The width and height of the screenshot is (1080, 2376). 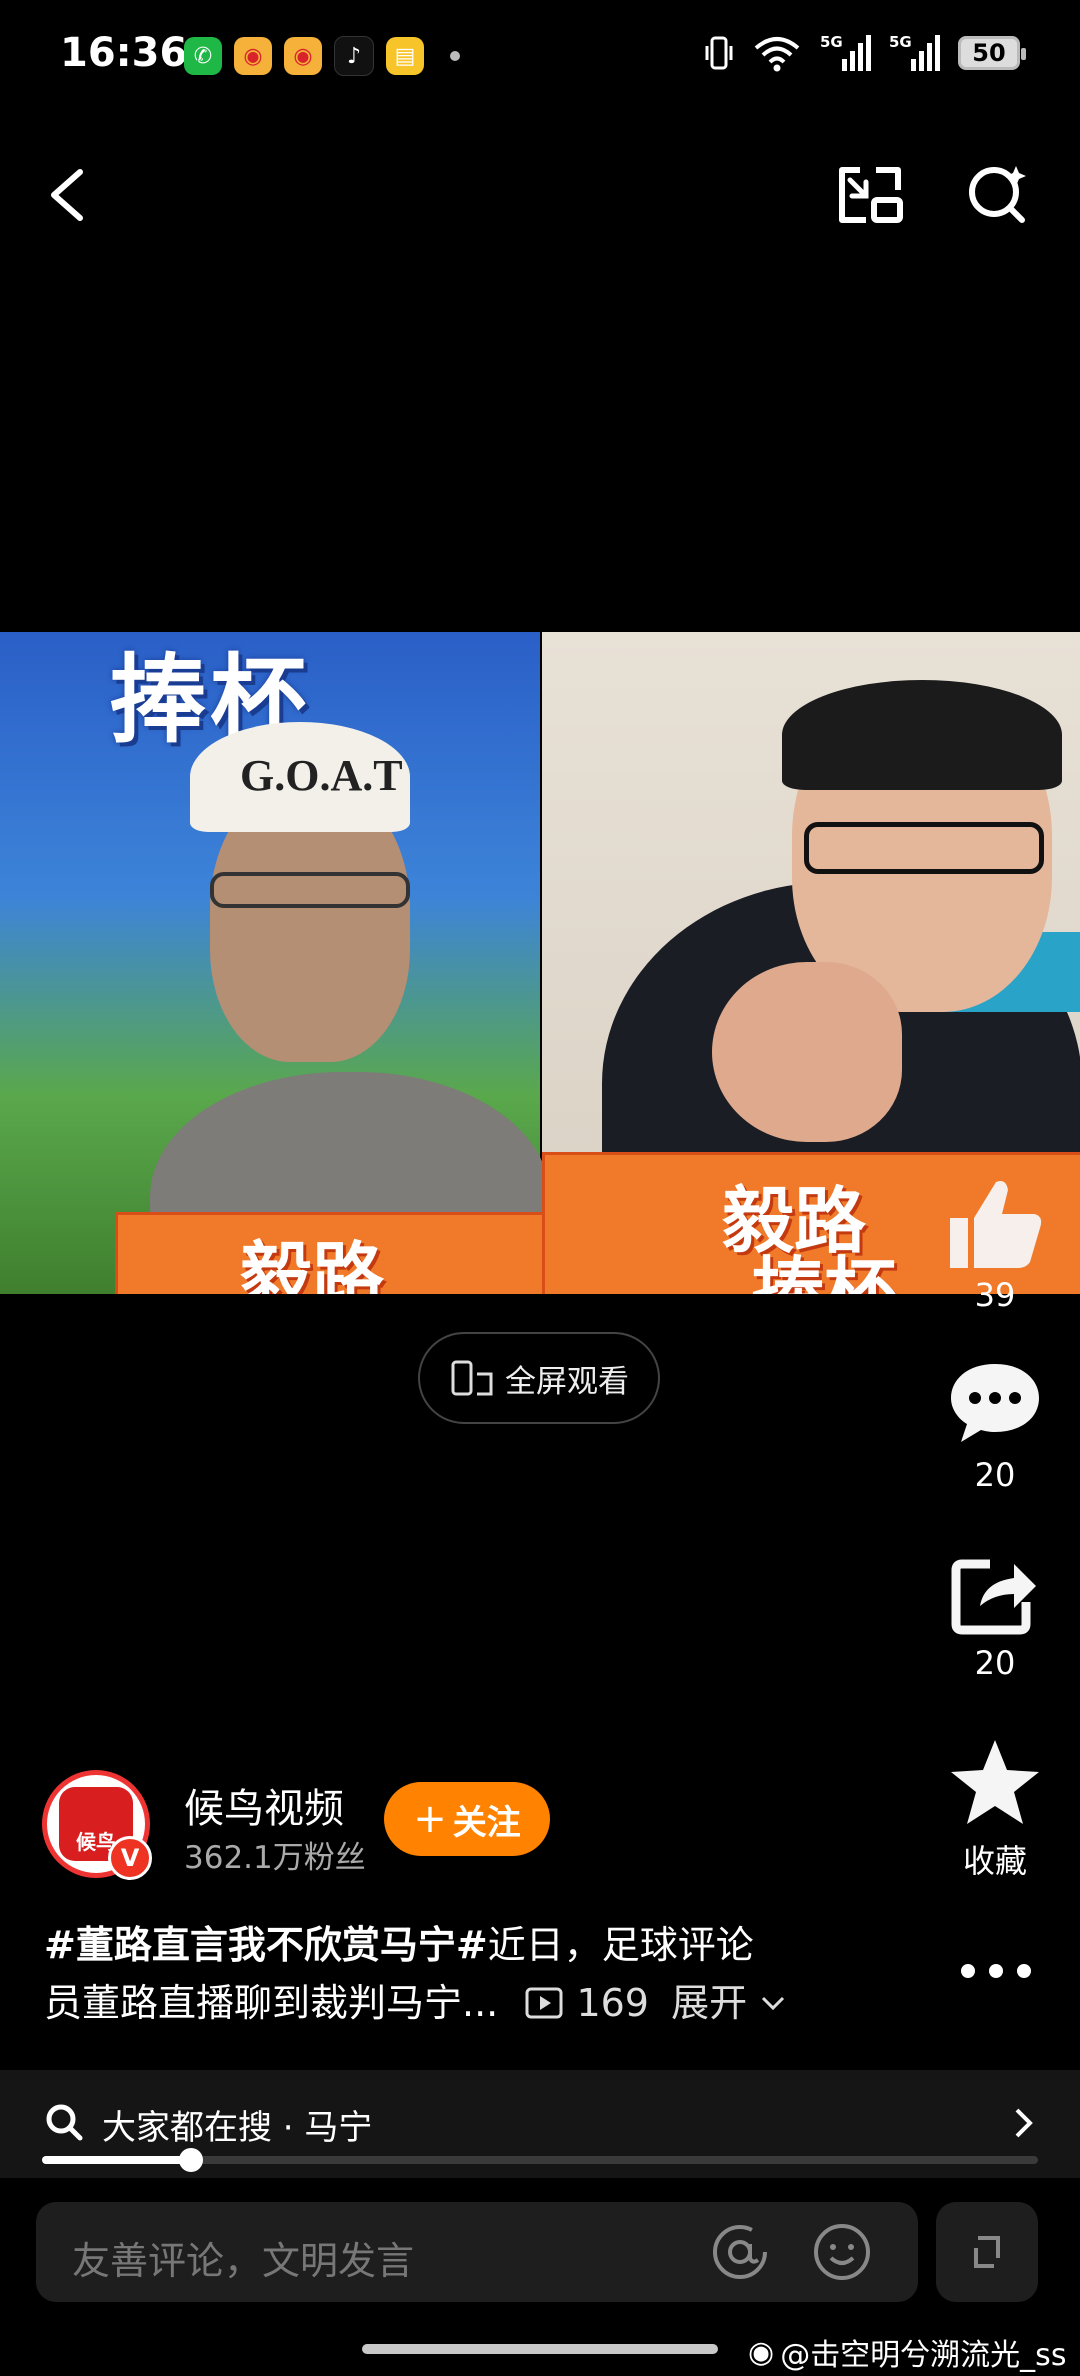 What do you see at coordinates (995, 1295) in the screenshot?
I see `like-count: 39` at bounding box center [995, 1295].